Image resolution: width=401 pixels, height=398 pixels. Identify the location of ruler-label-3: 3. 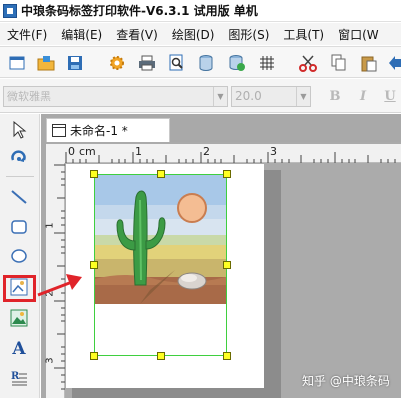
(273, 151).